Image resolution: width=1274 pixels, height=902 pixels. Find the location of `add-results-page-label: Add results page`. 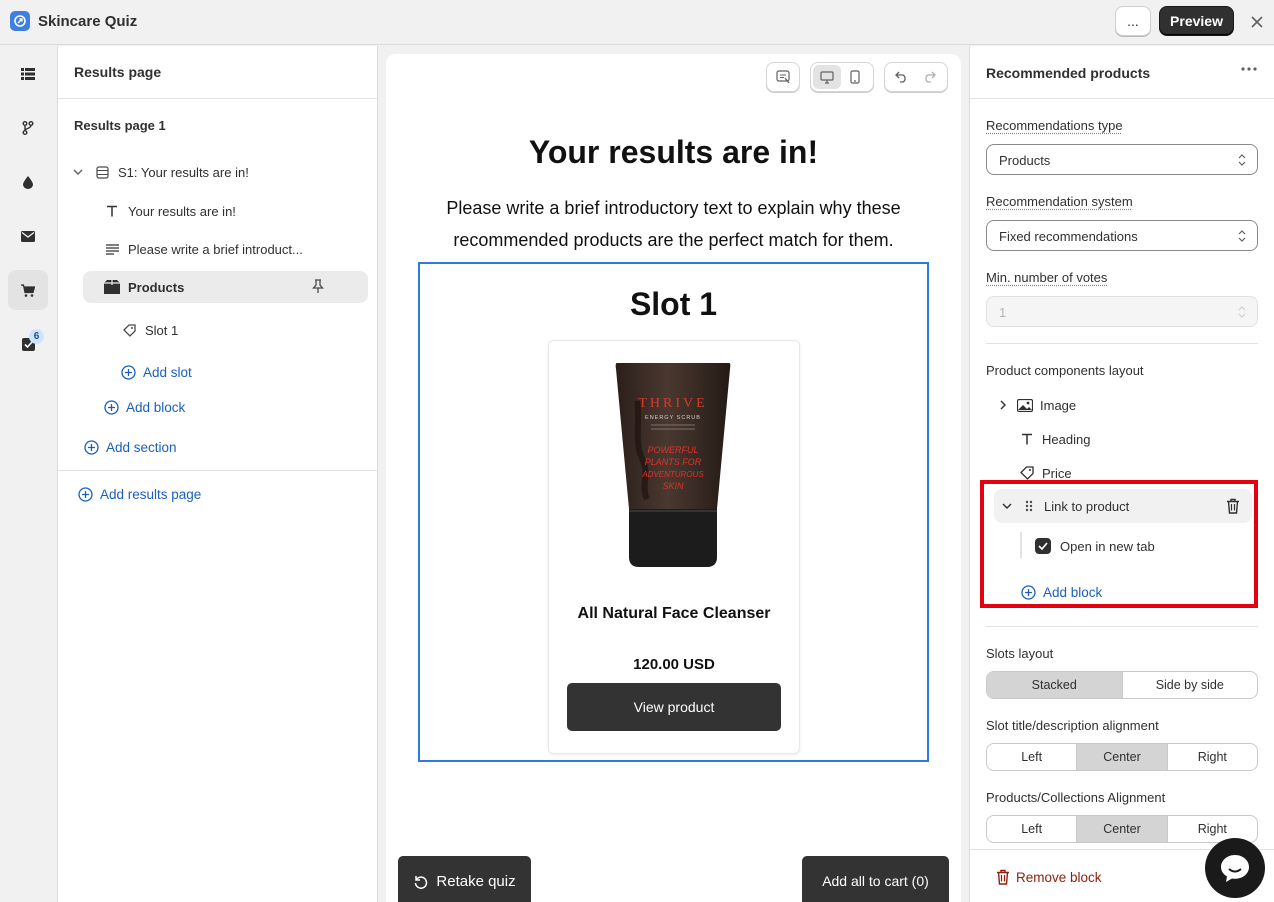

add-results-page-label: Add results page is located at coordinates (150, 494).